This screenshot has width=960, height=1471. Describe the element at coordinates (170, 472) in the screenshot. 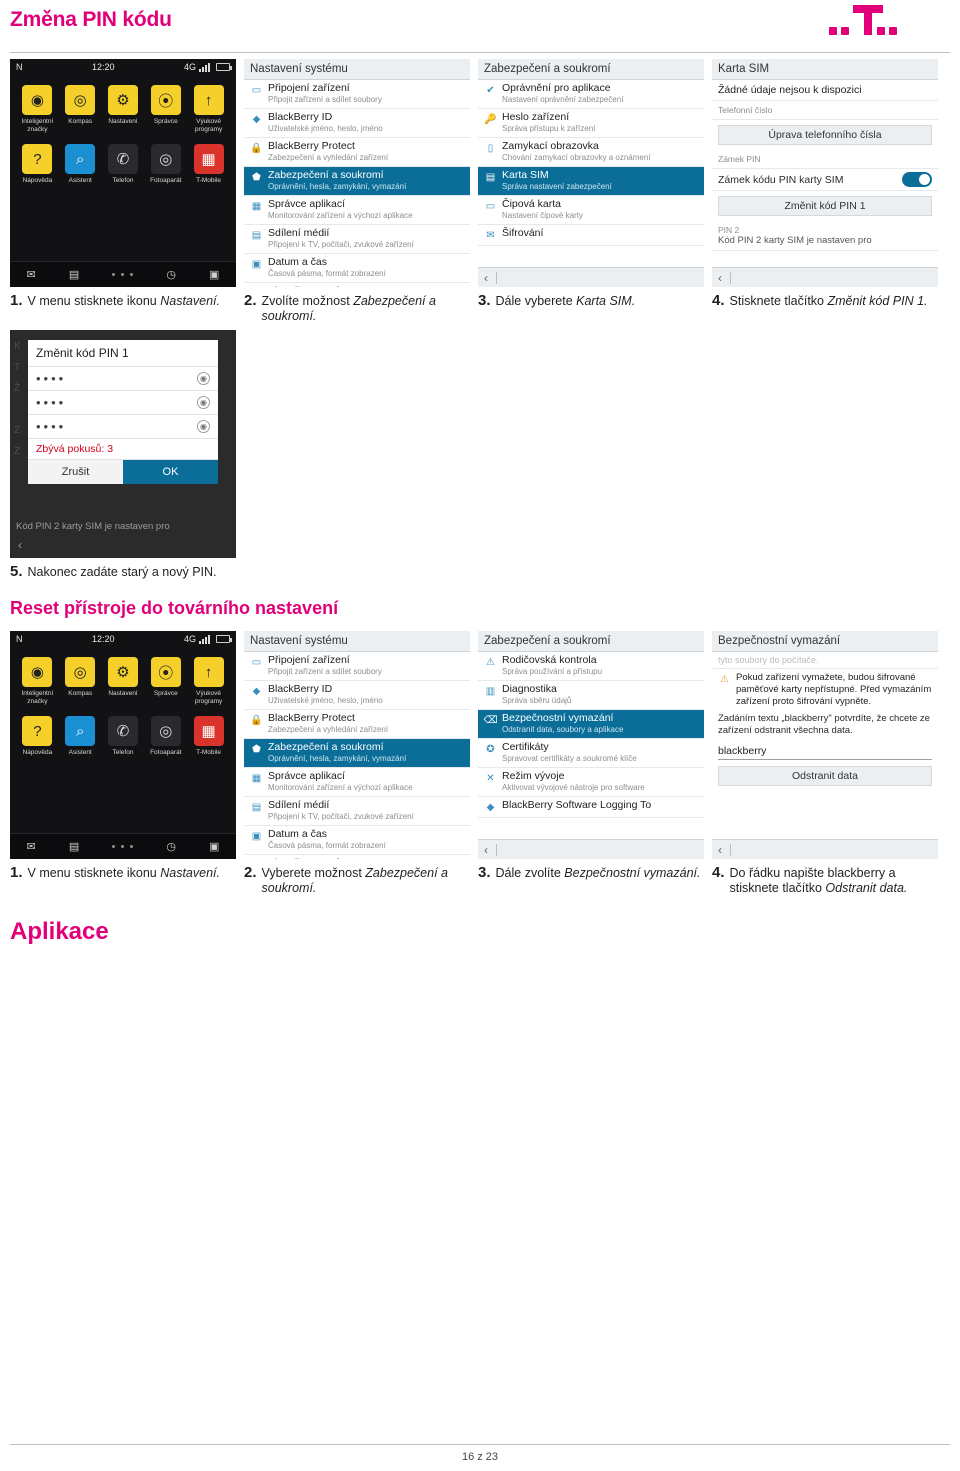

I see `ok-button: OK` at that location.